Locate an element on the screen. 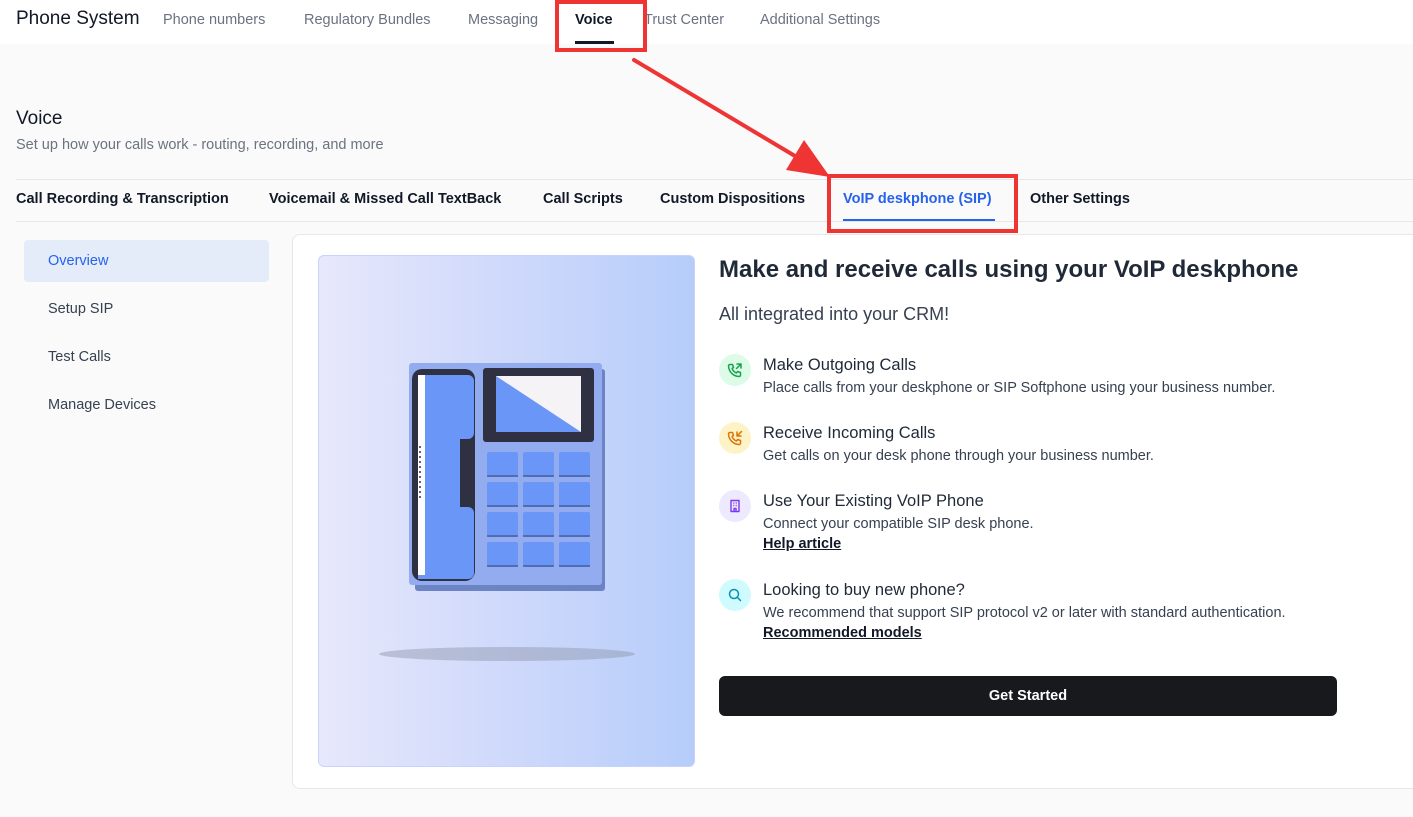 This screenshot has width=1413, height=817. sidebar-item-label: Test Calls is located at coordinates (79, 357).